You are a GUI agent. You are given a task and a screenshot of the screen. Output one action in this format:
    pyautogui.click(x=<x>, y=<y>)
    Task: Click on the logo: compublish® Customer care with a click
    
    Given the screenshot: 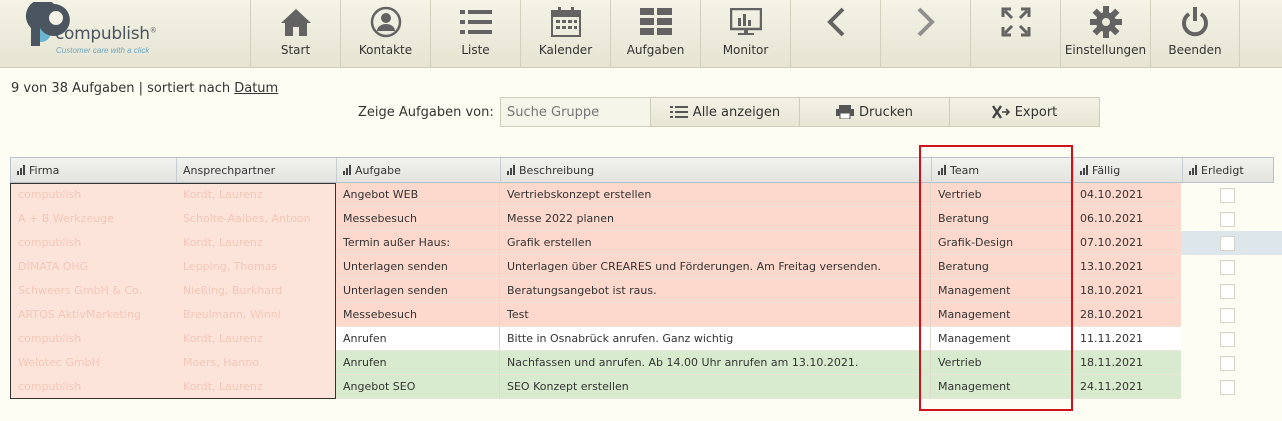 What is the action you would take?
    pyautogui.click(x=125, y=34)
    